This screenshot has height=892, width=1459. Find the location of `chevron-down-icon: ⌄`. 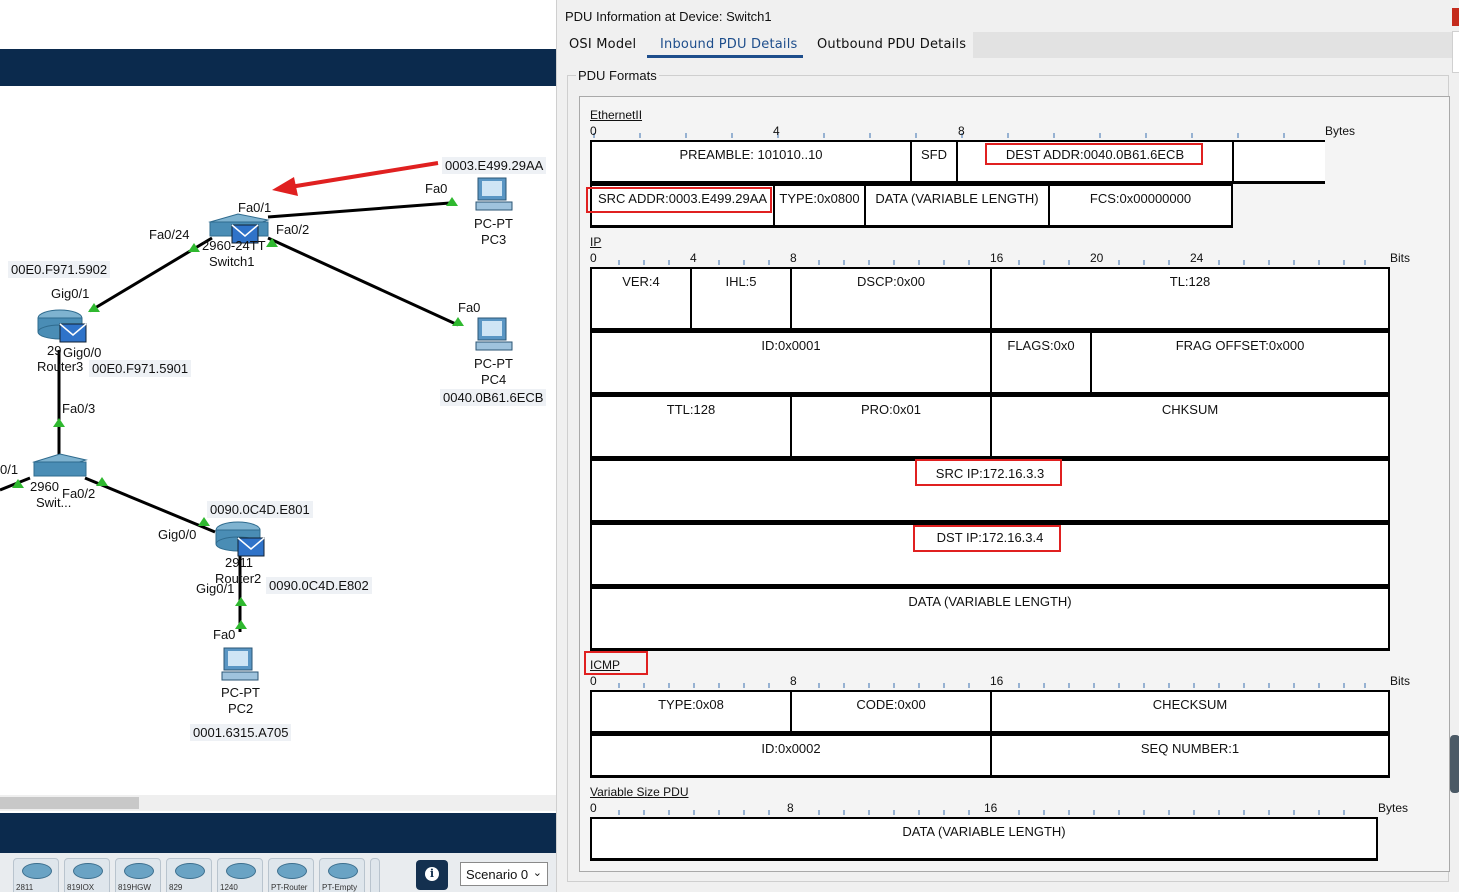

chevron-down-icon: ⌄ is located at coordinates (537, 873).